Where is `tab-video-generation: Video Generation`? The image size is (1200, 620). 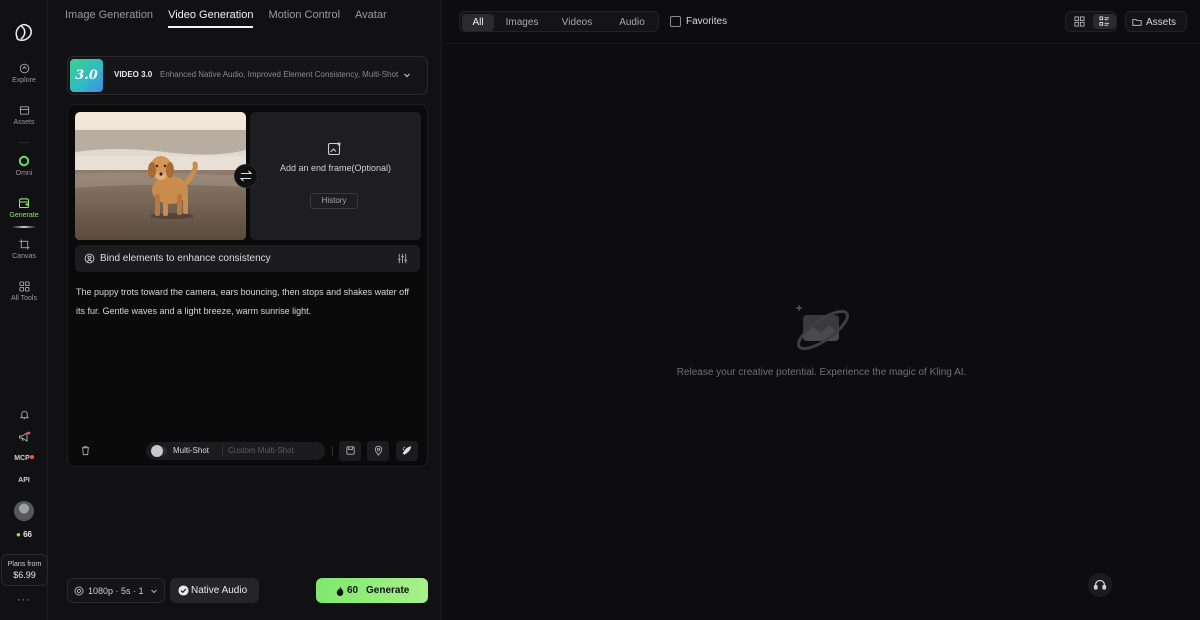 tab-video-generation: Video Generation is located at coordinates (211, 18).